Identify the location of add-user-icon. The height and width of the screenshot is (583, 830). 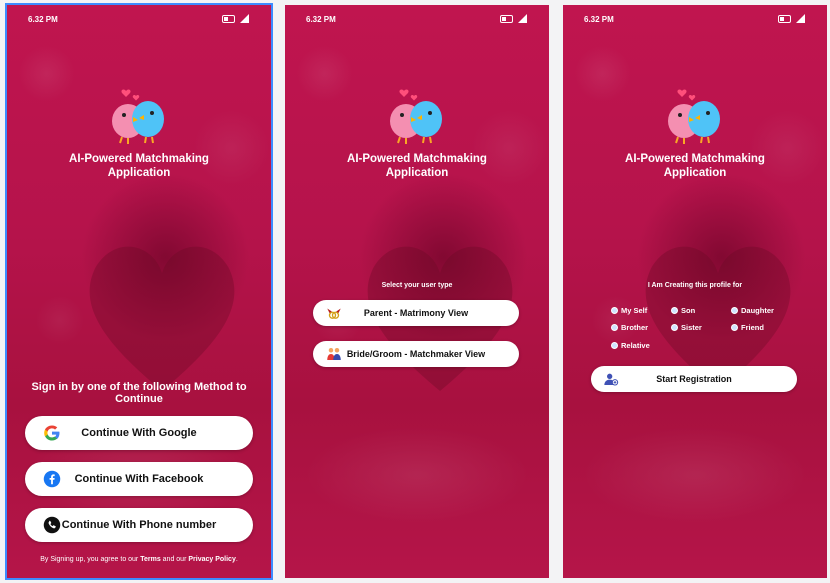
(611, 379).